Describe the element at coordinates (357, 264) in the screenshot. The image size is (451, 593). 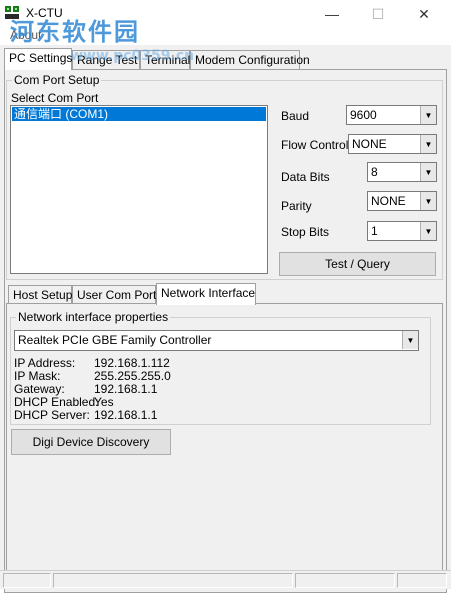
I see `test-query-button: Test / Query` at that location.